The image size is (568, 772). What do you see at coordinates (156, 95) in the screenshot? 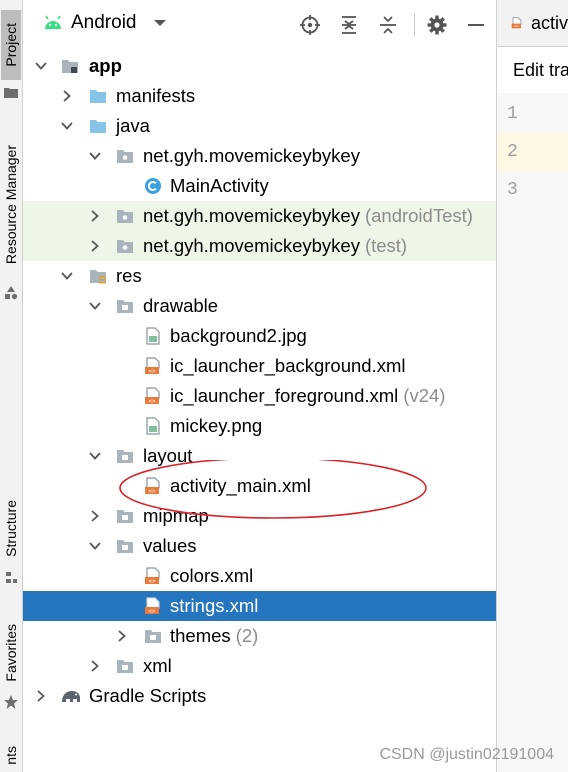
I see `tree-item-label: manifests` at bounding box center [156, 95].